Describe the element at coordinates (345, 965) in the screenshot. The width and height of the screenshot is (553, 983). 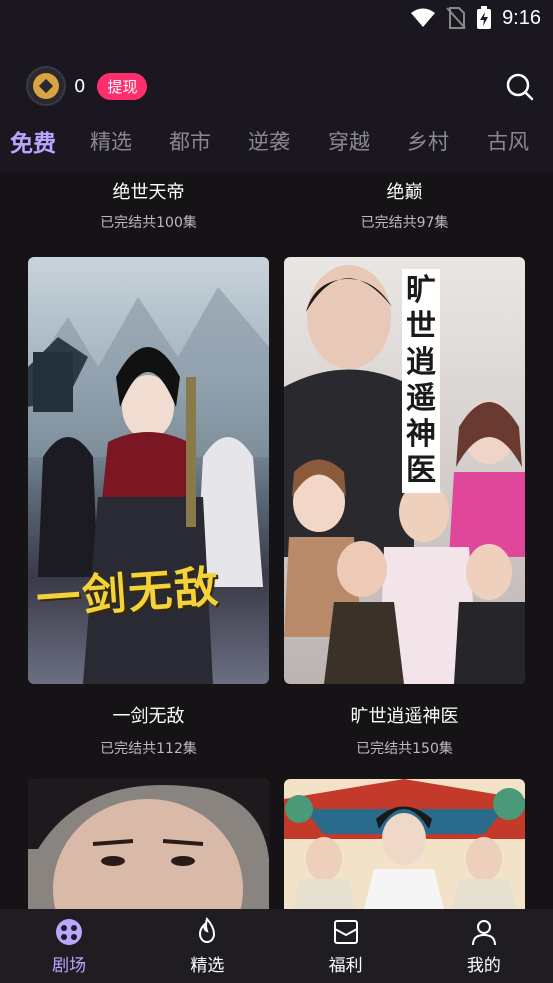
I see `nav-label: 福利` at that location.